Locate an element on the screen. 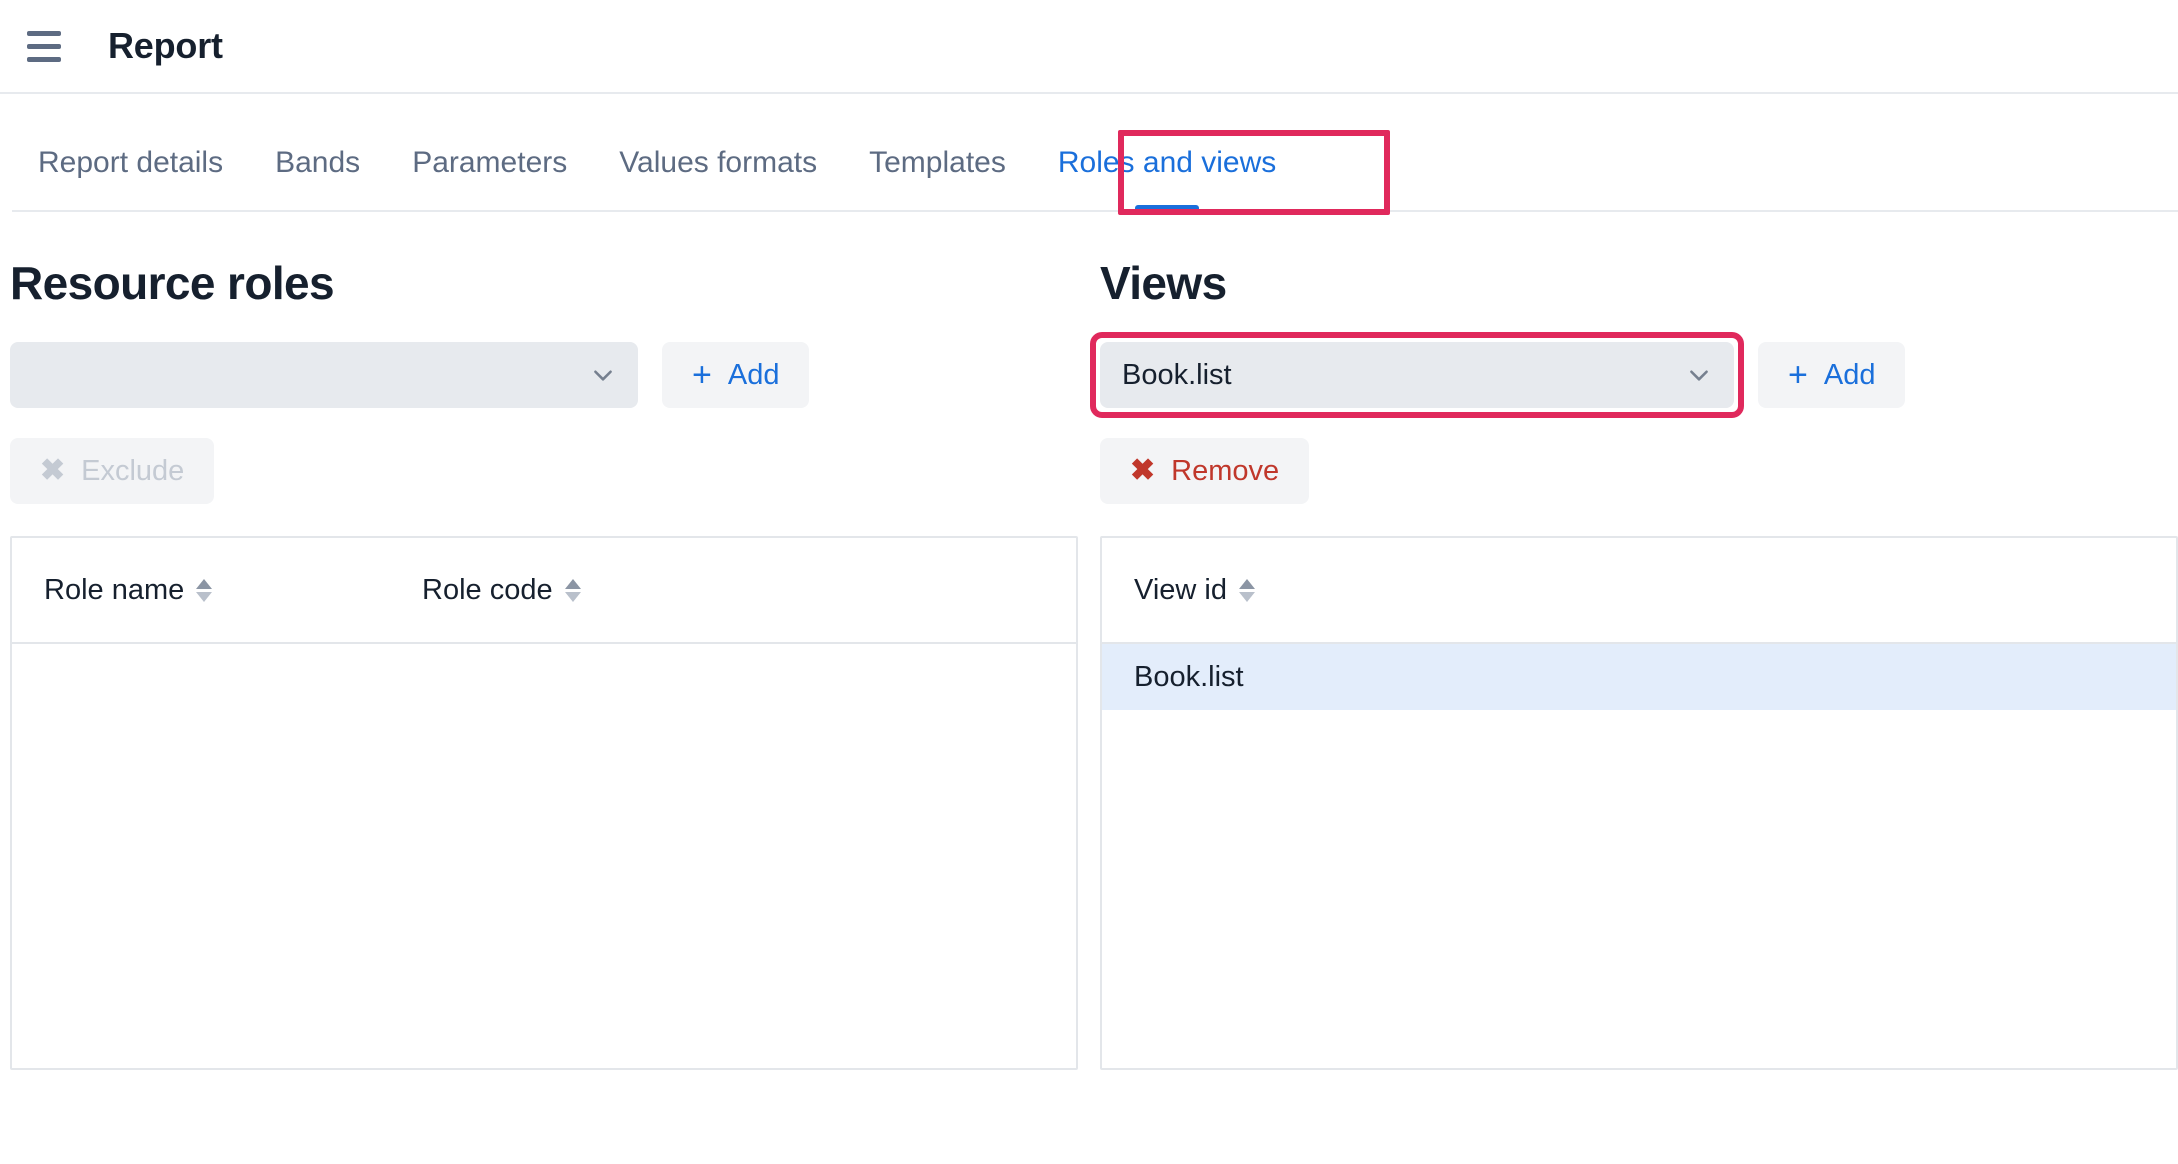 The height and width of the screenshot is (1164, 2178). tab-roles-and-views: Roles and views is located at coordinates (1167, 180).